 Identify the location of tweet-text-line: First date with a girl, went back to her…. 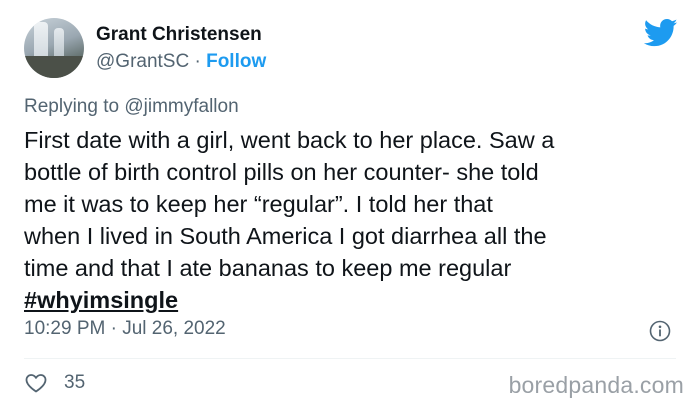
(289, 140).